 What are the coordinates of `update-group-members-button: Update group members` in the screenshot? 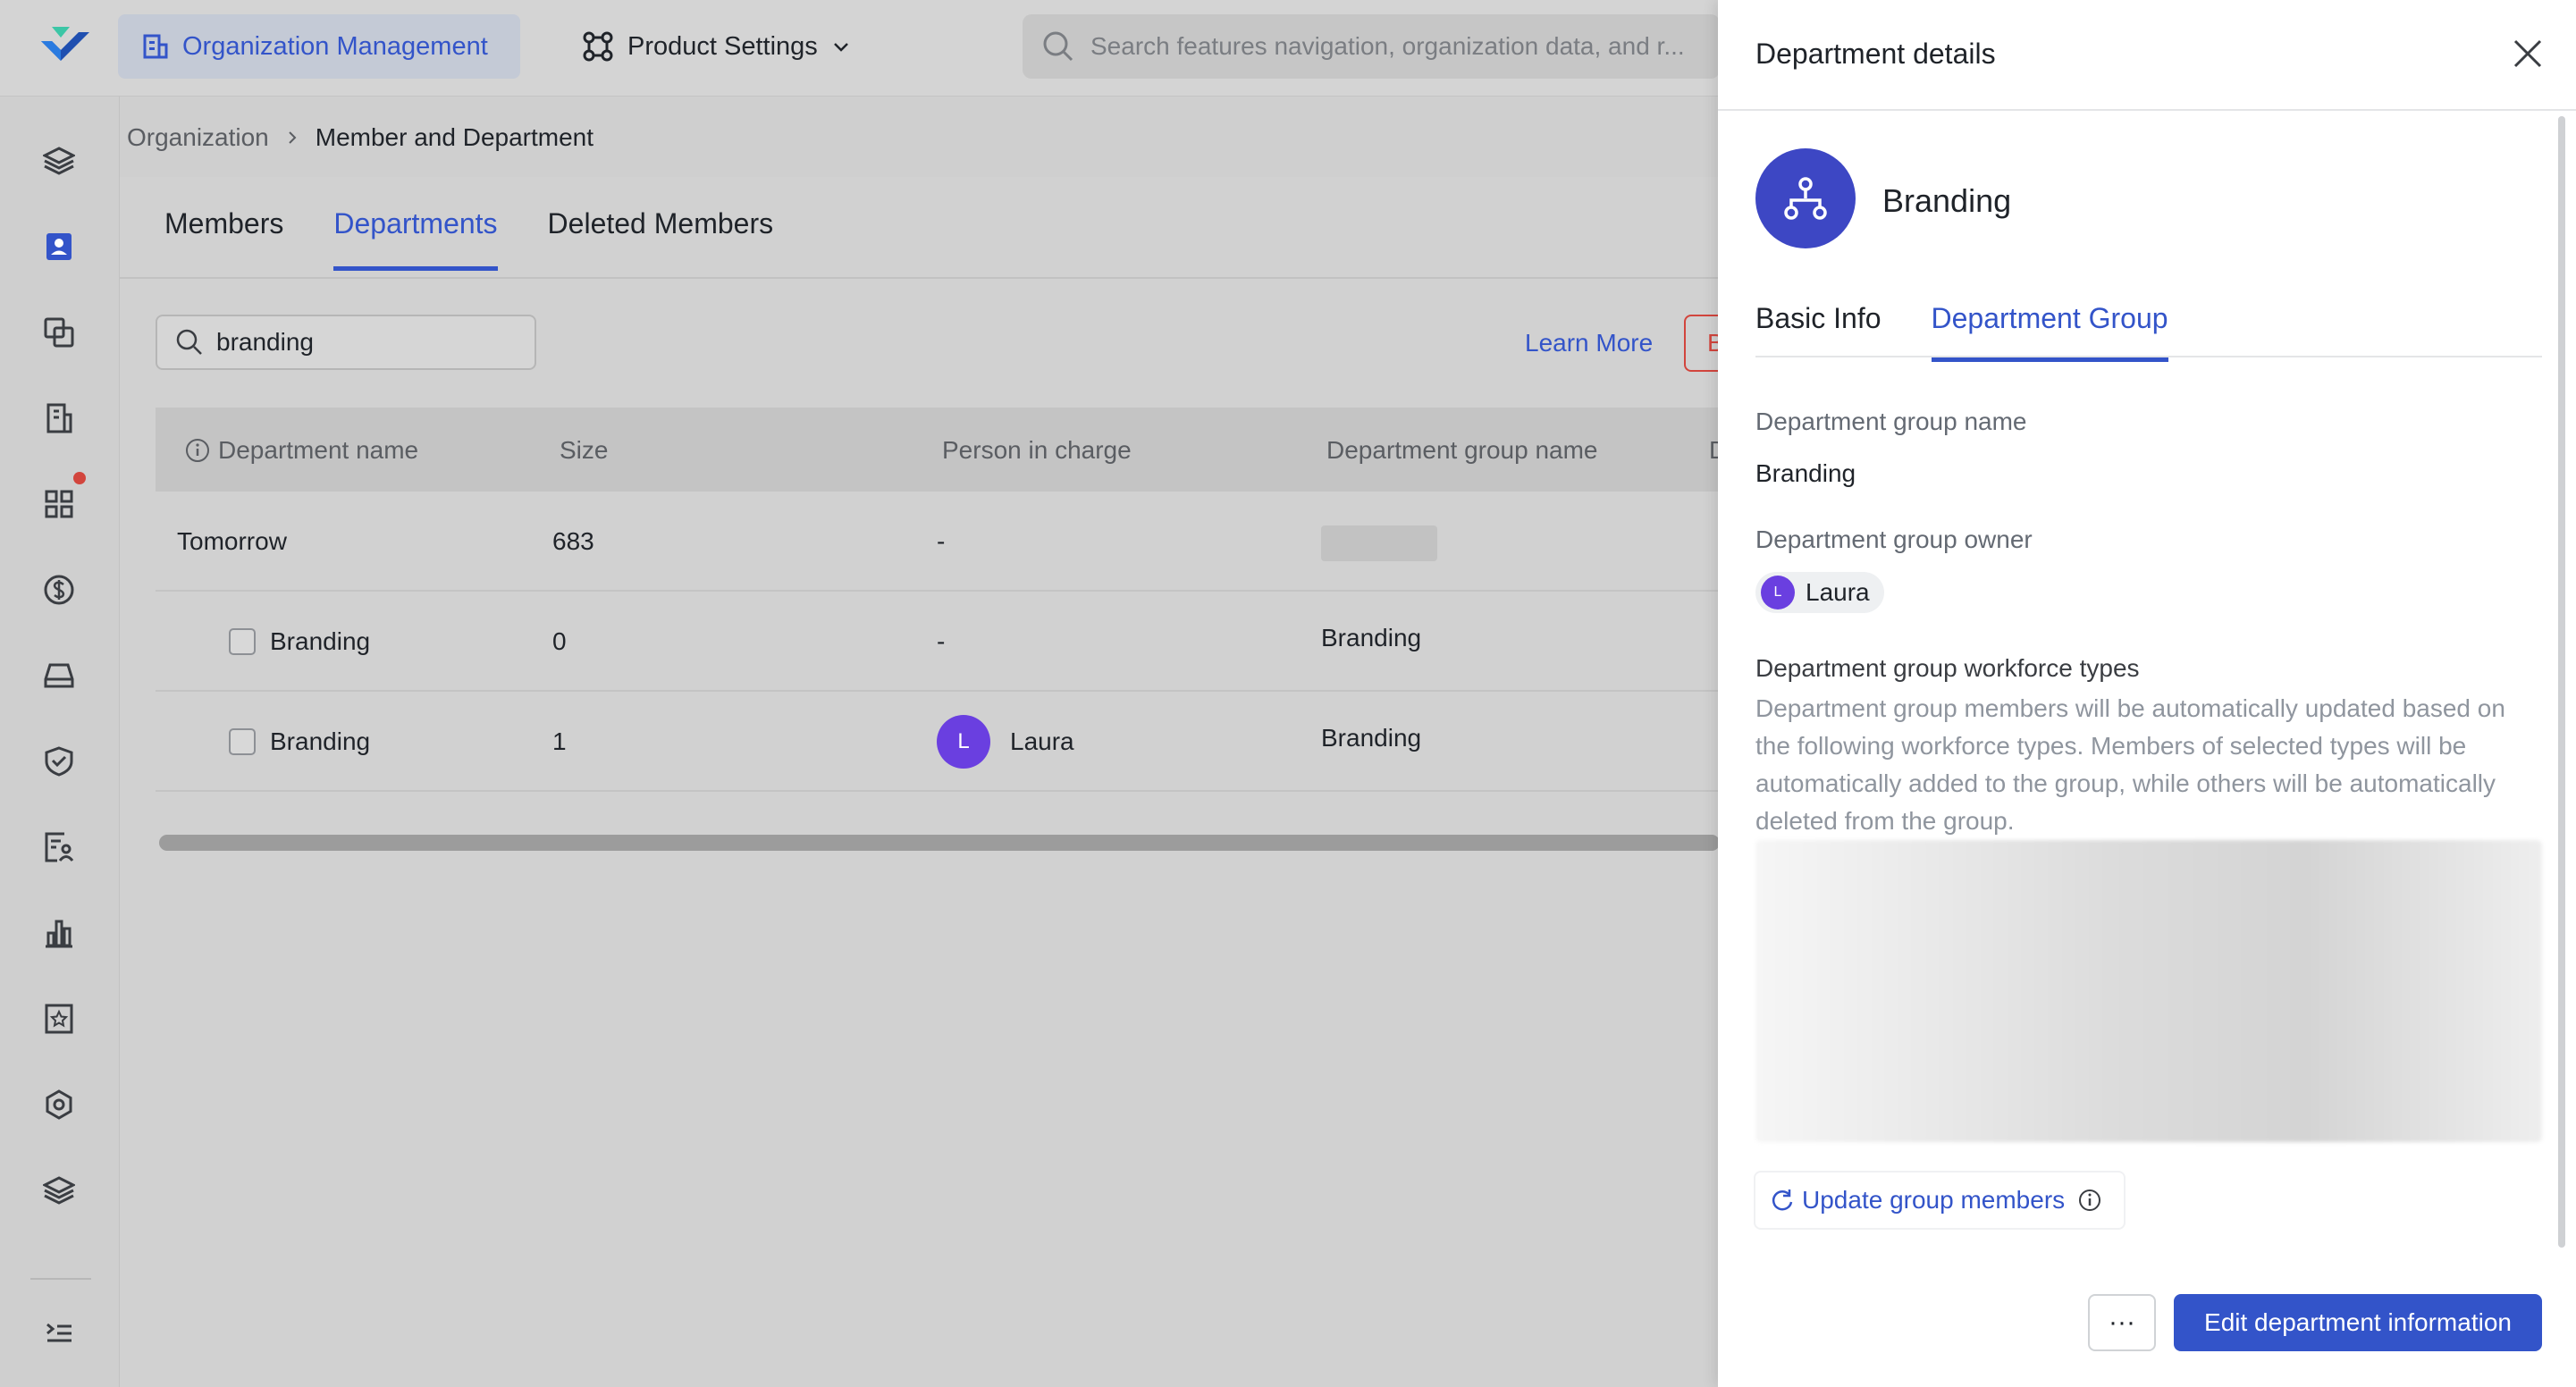 It's located at (1940, 1200).